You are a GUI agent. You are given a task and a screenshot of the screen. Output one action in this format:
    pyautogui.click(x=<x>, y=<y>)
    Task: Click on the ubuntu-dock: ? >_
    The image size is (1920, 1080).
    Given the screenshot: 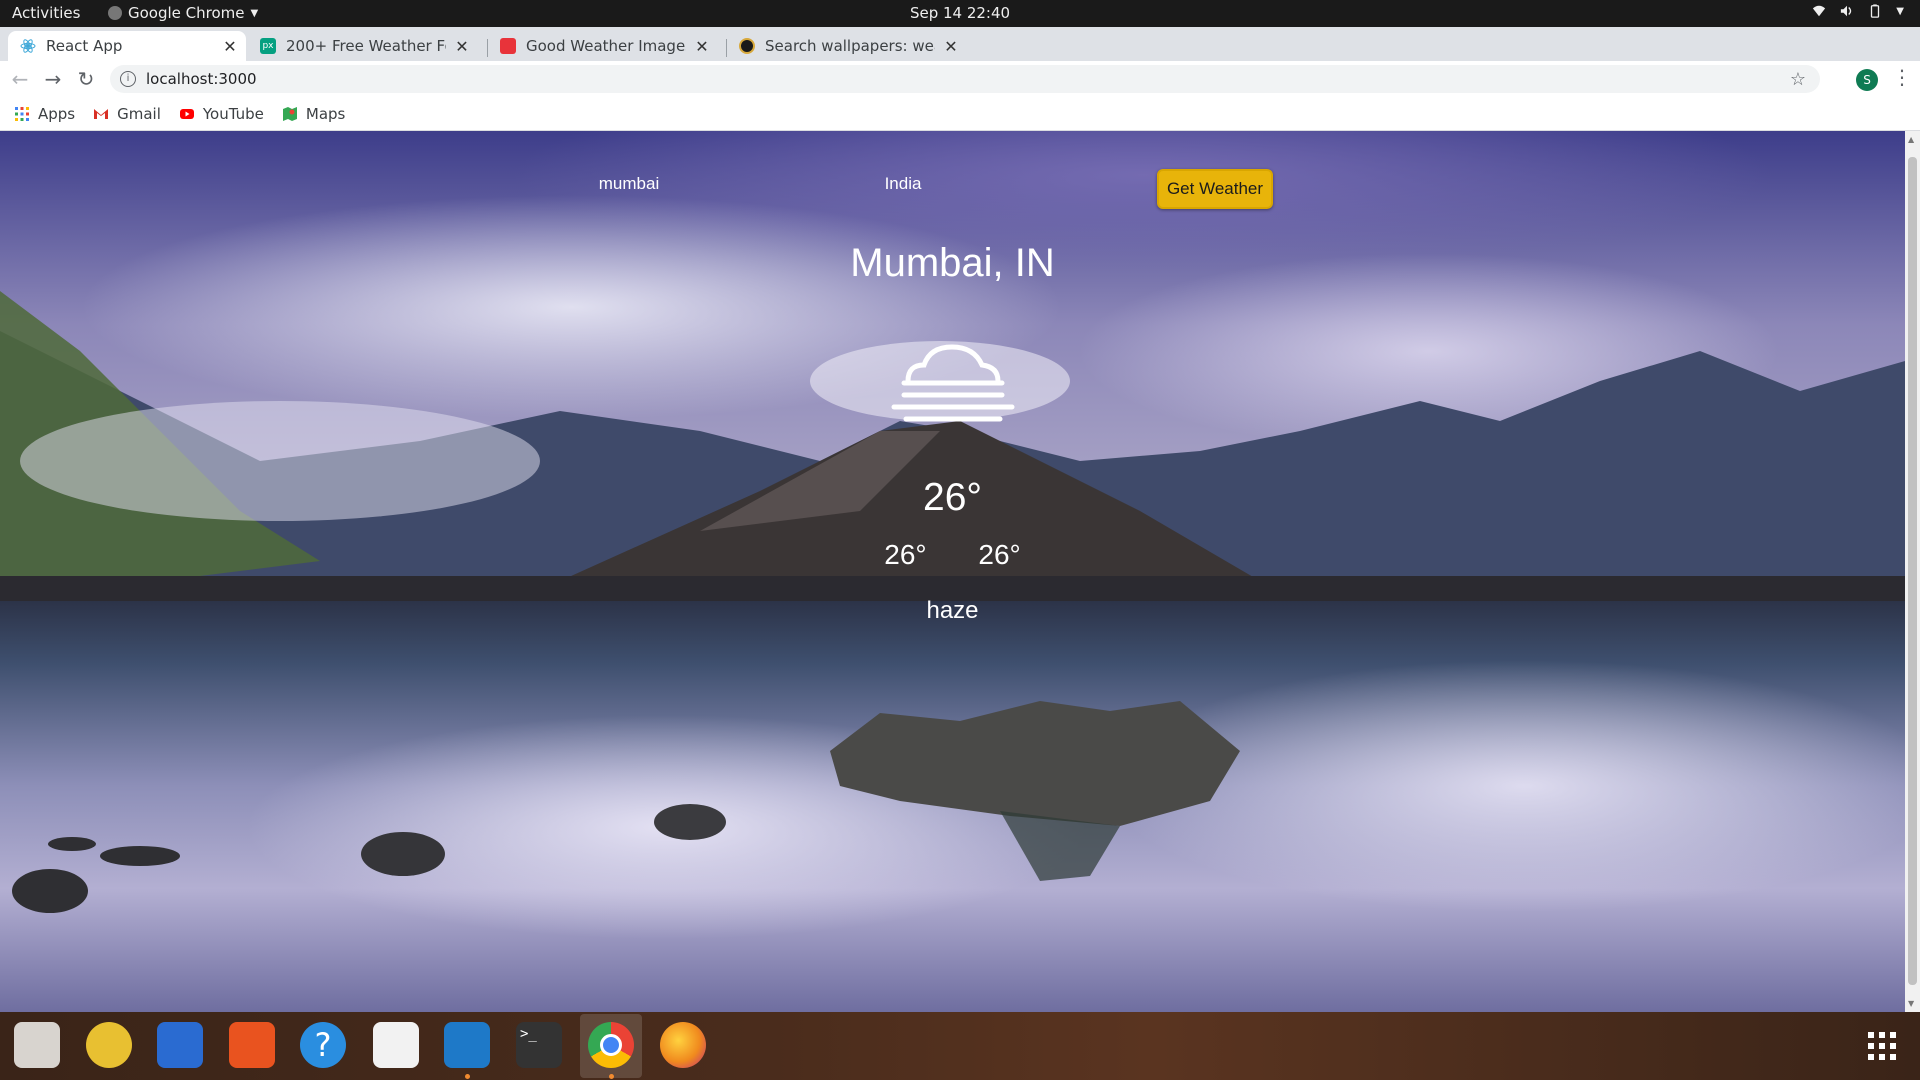 What is the action you would take?
    pyautogui.click(x=960, y=1046)
    